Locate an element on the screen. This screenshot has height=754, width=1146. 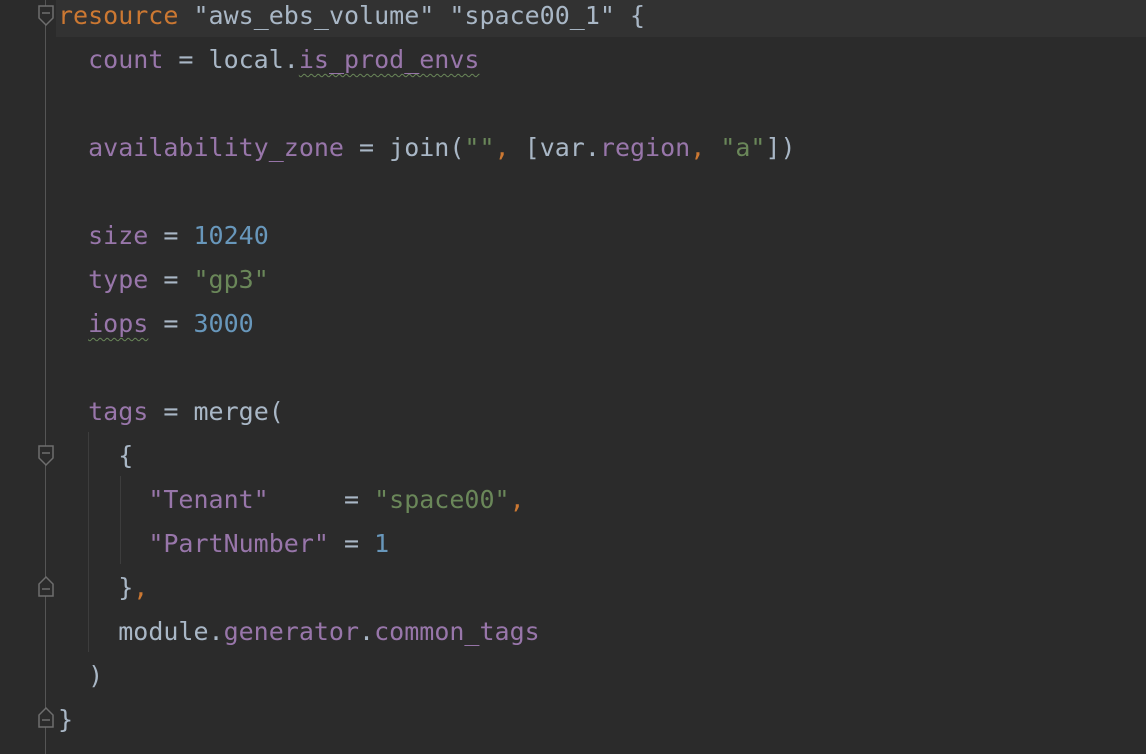
keyword: resource is located at coordinates (118, 15).